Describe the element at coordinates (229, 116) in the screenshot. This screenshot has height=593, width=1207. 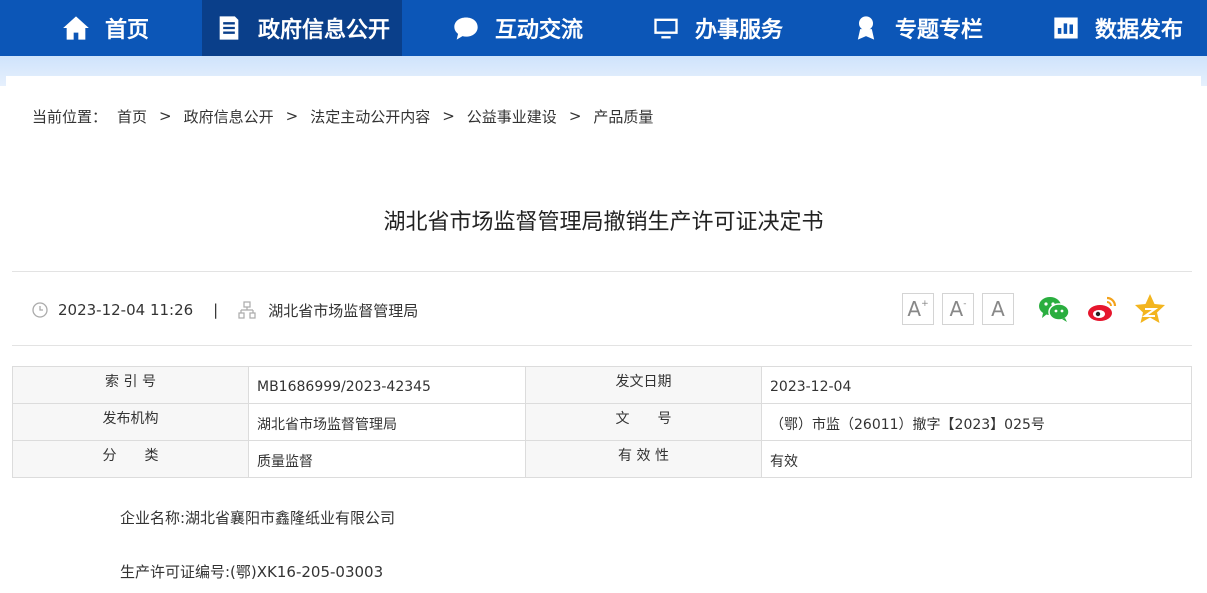
I see `breadcrumb-gov-info: 政府信息公开` at that location.